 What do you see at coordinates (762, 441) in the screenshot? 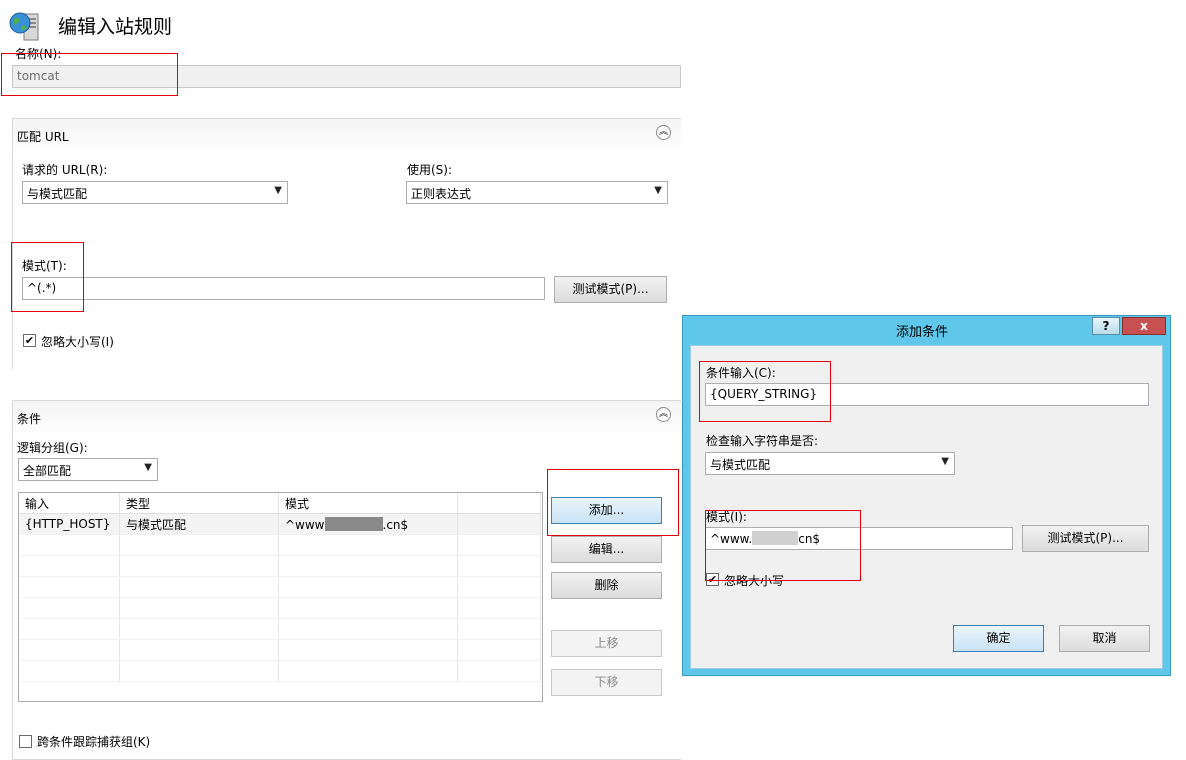
I see `check-if-label: 检查输入字符串是否:` at bounding box center [762, 441].